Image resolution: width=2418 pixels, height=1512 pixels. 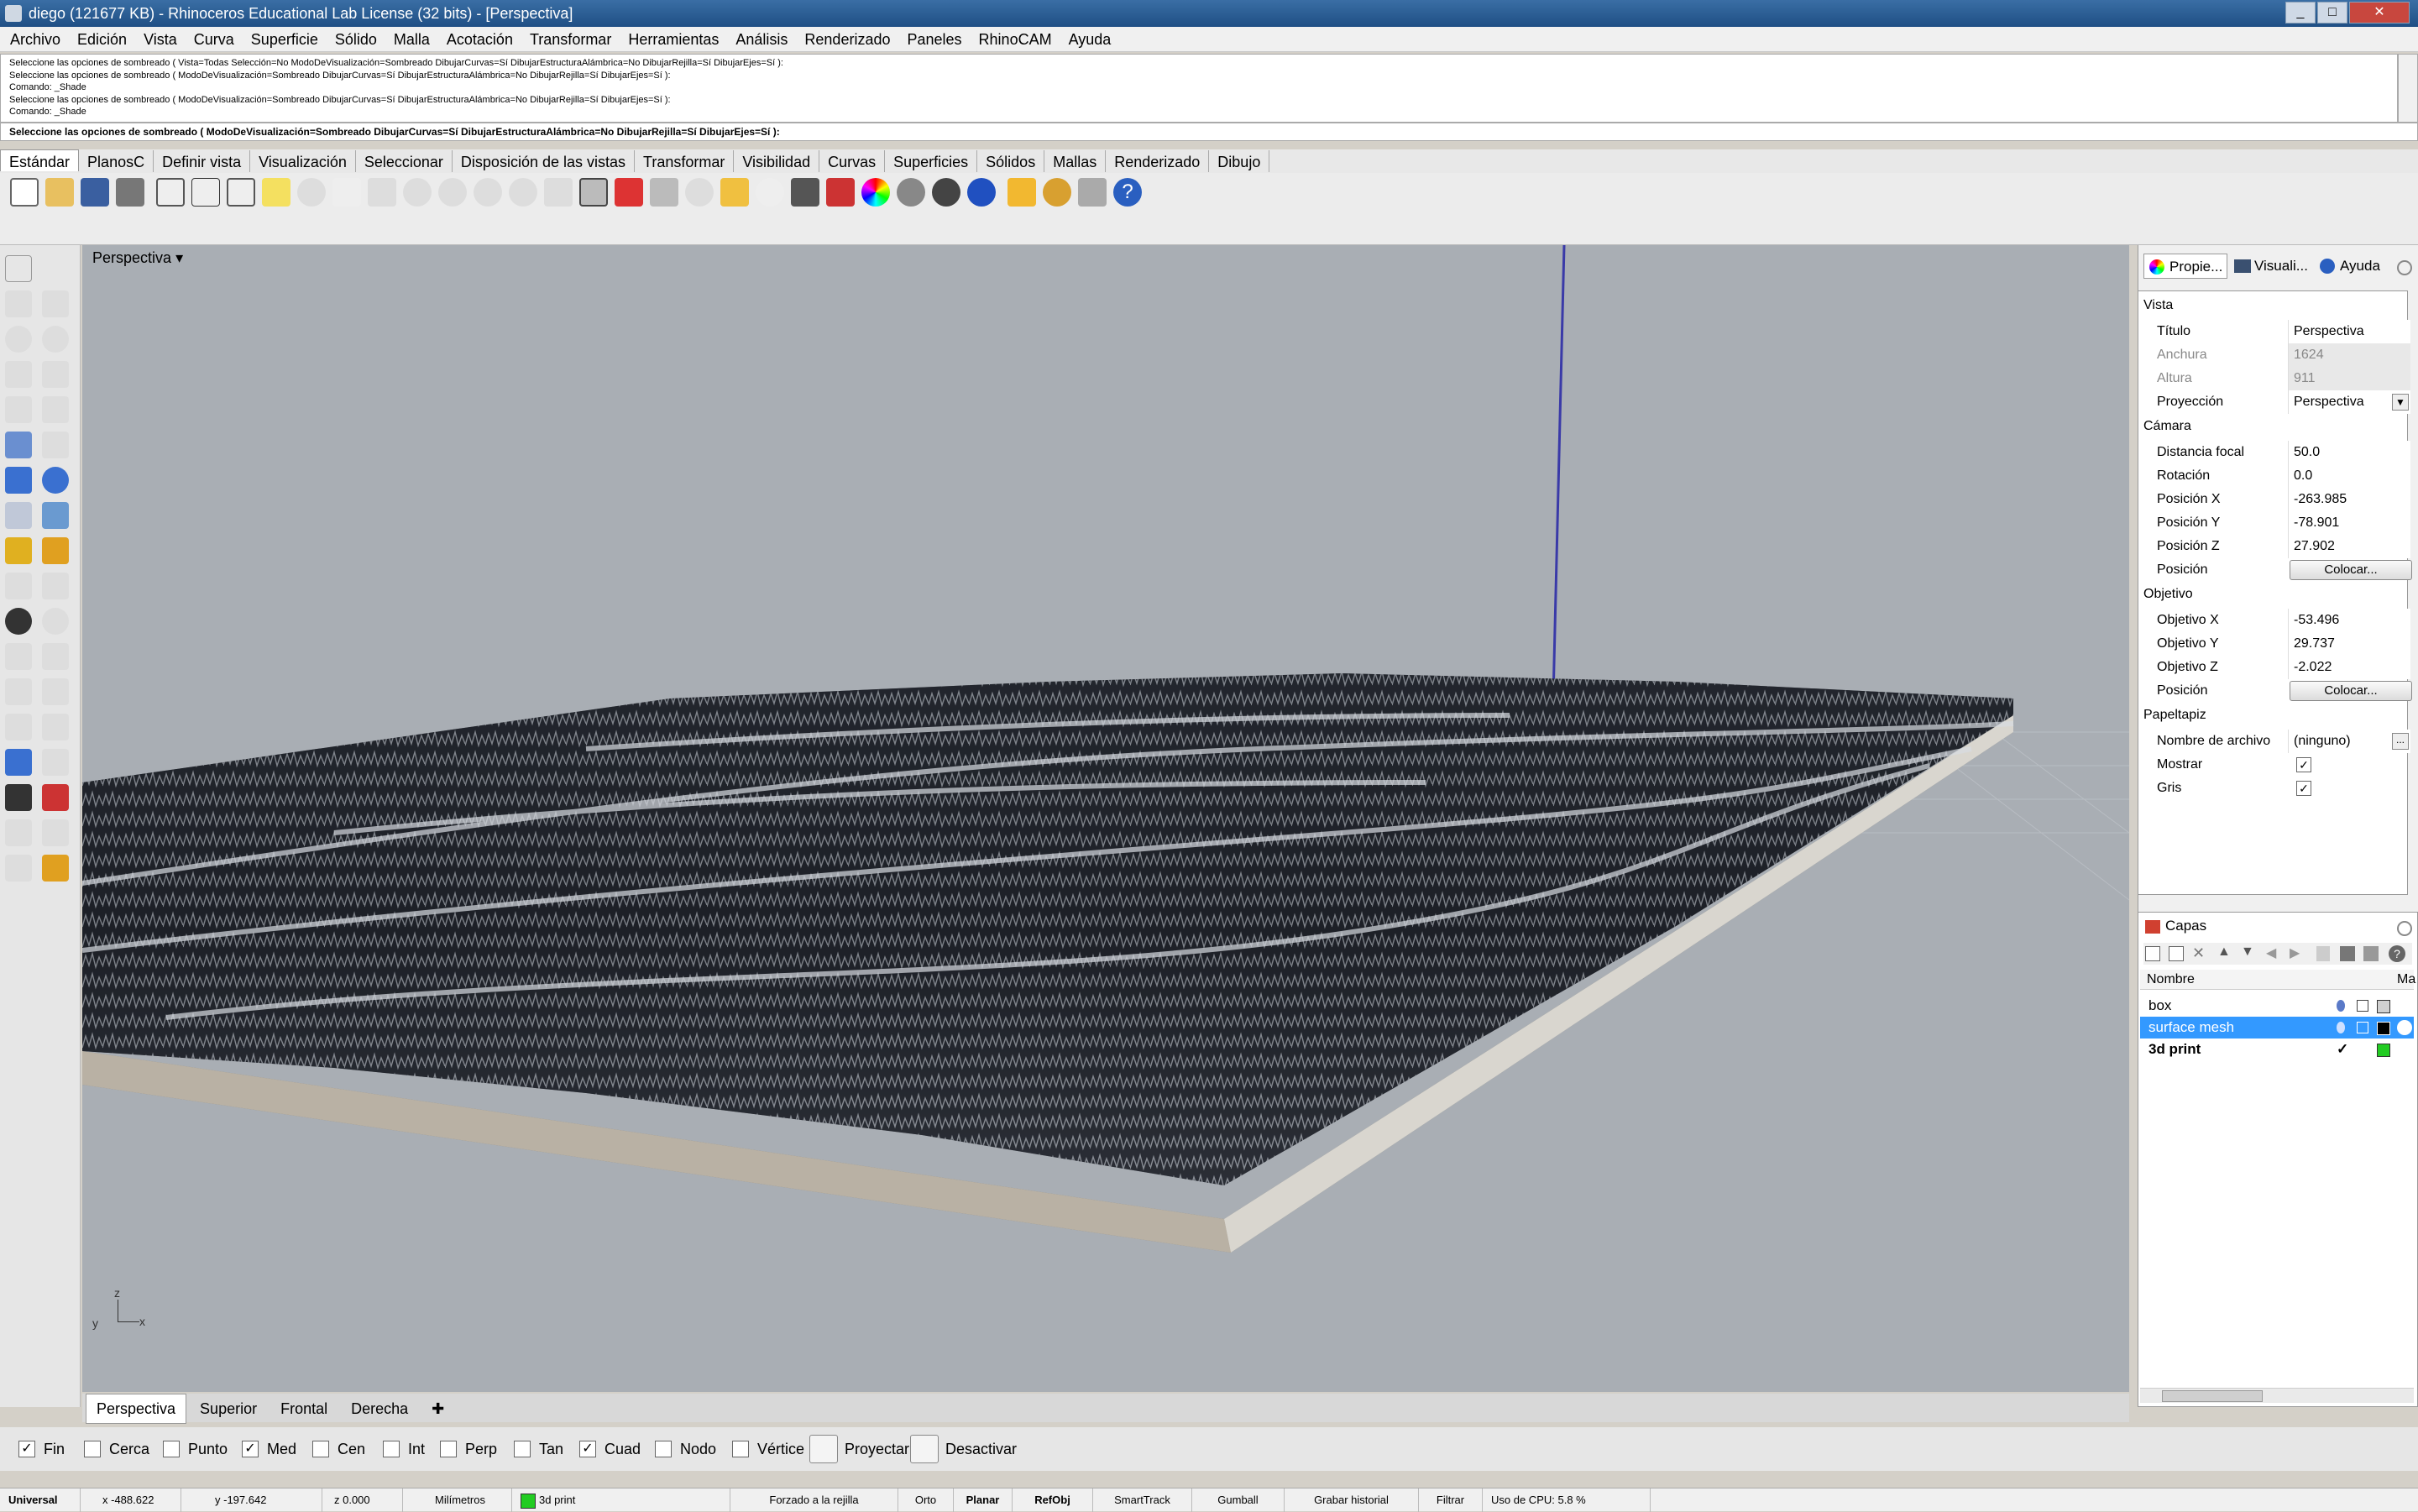 I want to click on menu-malla: Malla, so click(x=412, y=39).